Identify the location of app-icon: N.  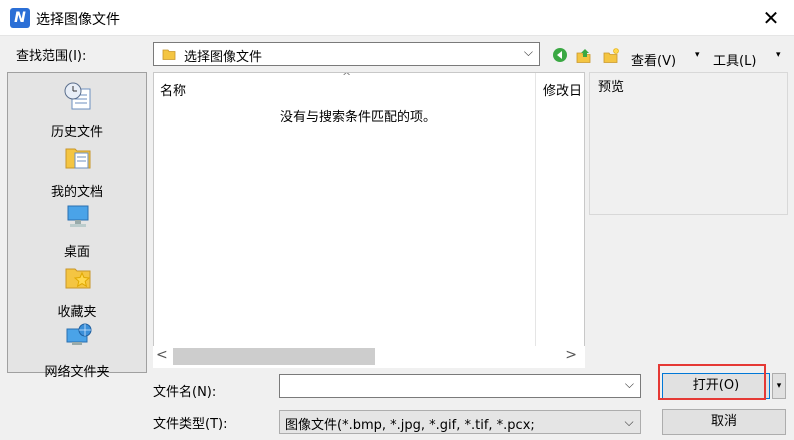
(20, 18).